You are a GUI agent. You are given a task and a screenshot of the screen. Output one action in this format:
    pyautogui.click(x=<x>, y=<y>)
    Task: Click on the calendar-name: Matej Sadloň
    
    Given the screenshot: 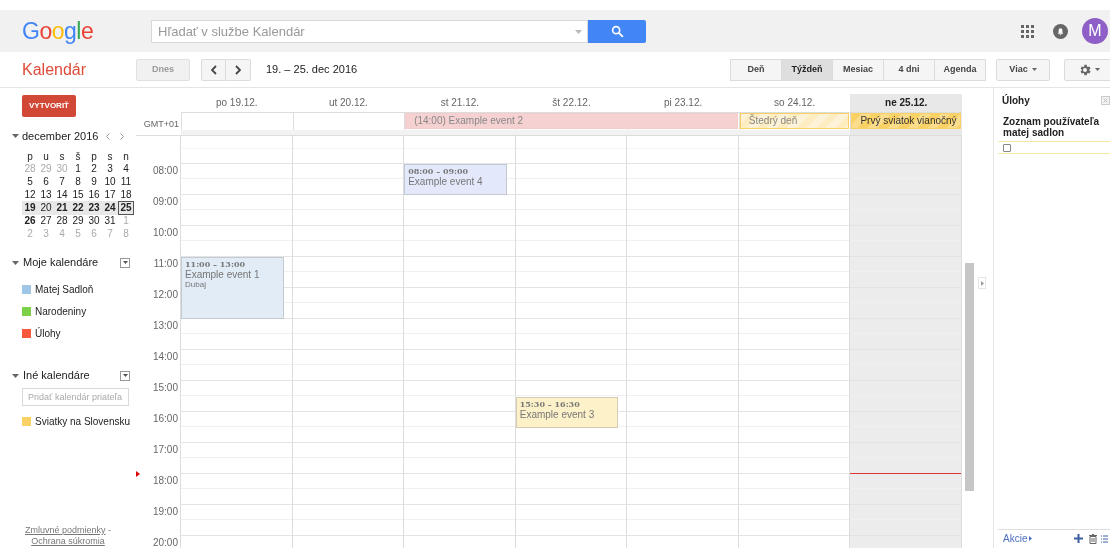 What is the action you would take?
    pyautogui.click(x=64, y=289)
    